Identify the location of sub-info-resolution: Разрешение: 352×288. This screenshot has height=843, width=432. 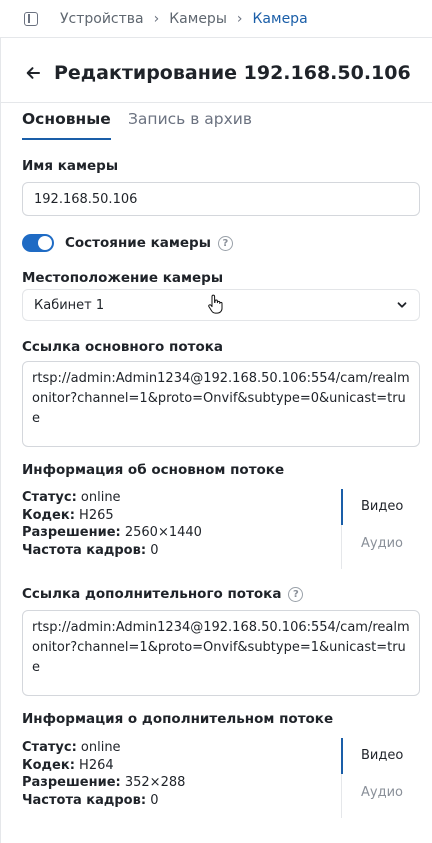
(103, 783).